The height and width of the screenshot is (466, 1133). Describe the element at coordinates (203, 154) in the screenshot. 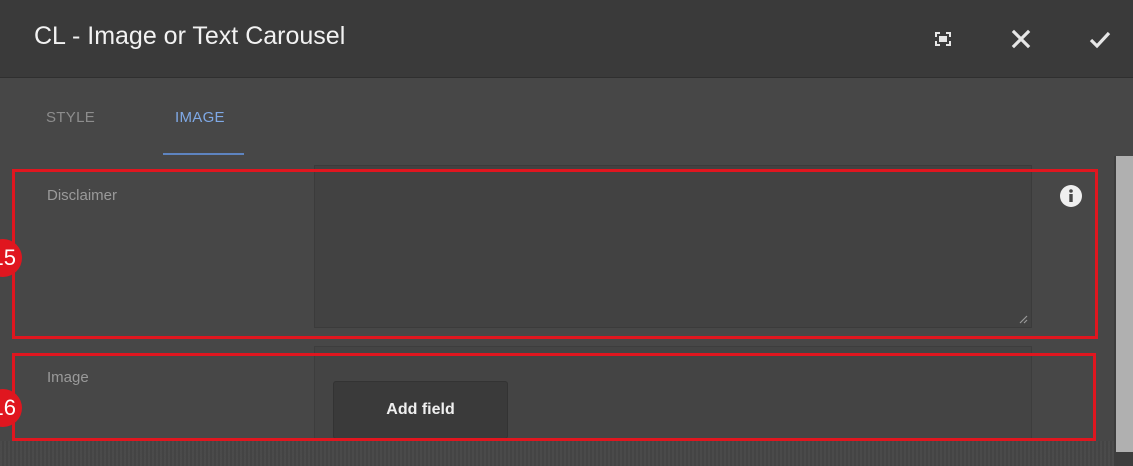

I see `active-tab-indicator` at that location.